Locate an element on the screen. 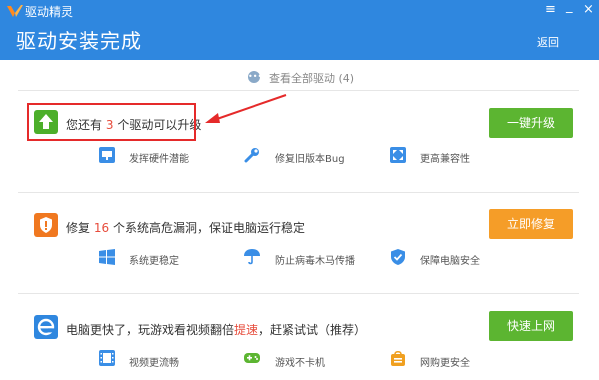  film-icon is located at coordinates (107, 358).